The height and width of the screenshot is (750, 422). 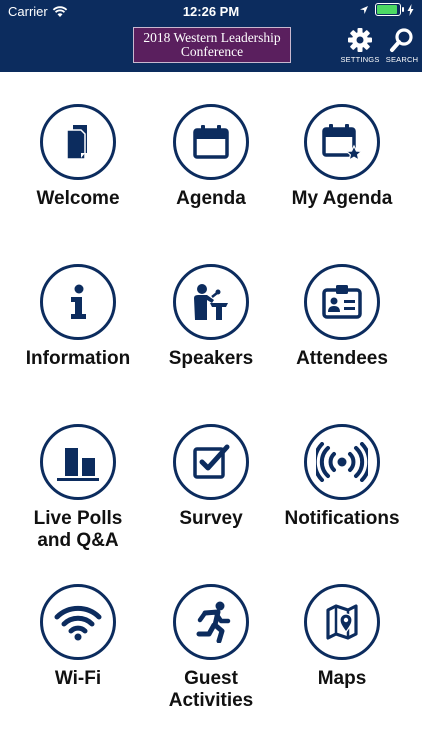 What do you see at coordinates (342, 198) in the screenshot?
I see `tile-label: My Agenda` at bounding box center [342, 198].